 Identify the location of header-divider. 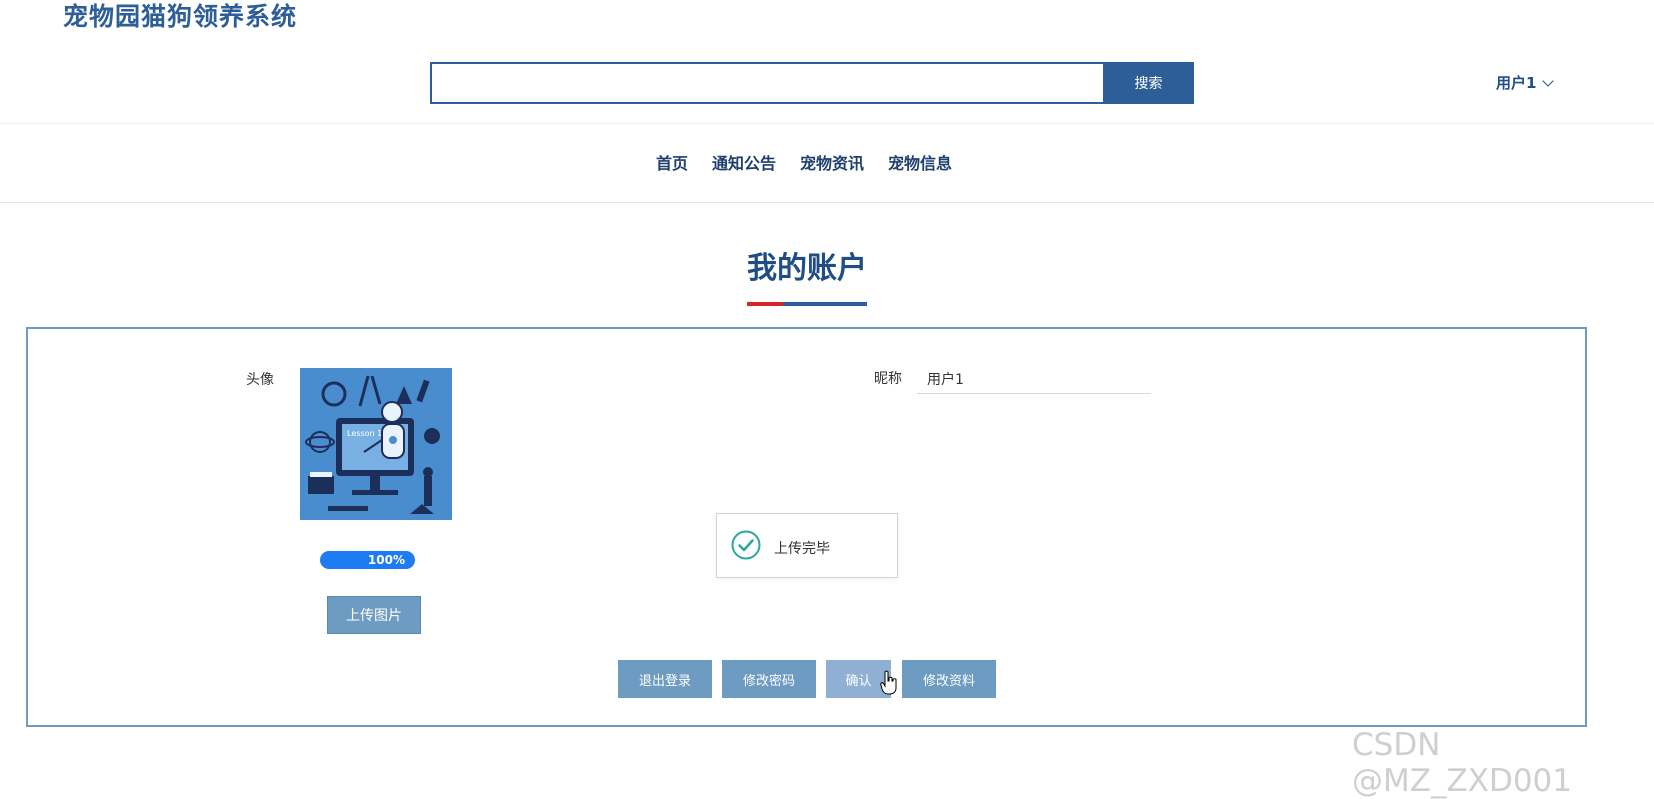
(827, 123).